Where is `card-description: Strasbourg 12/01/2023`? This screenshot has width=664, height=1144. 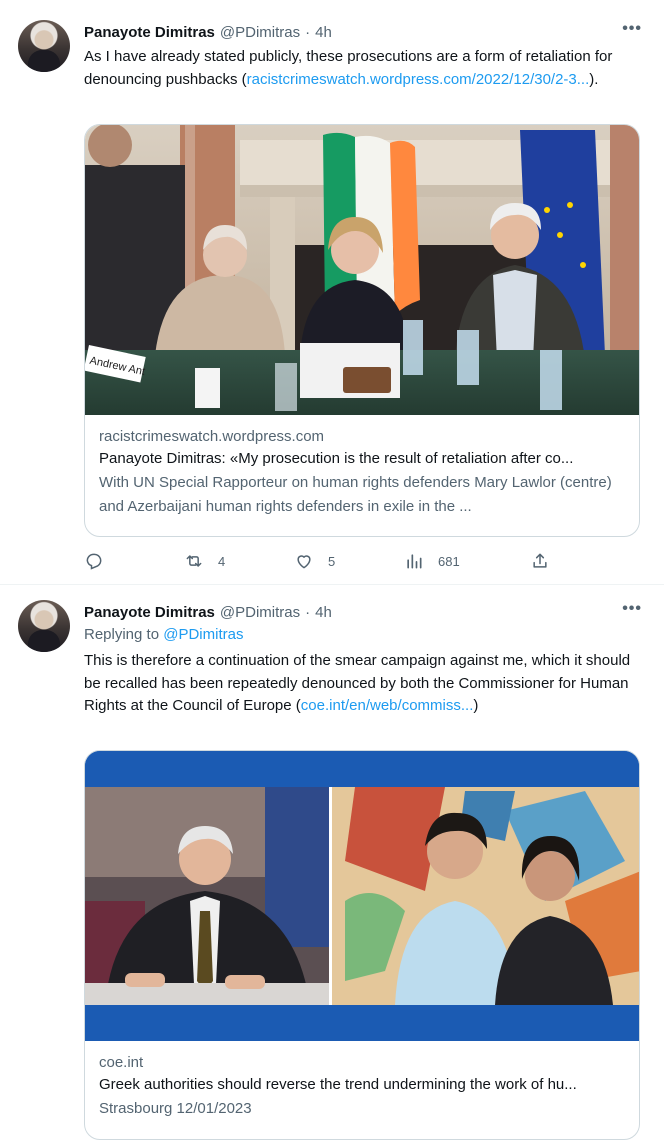
card-description: Strasbourg 12/01/2023 is located at coordinates (175, 1108).